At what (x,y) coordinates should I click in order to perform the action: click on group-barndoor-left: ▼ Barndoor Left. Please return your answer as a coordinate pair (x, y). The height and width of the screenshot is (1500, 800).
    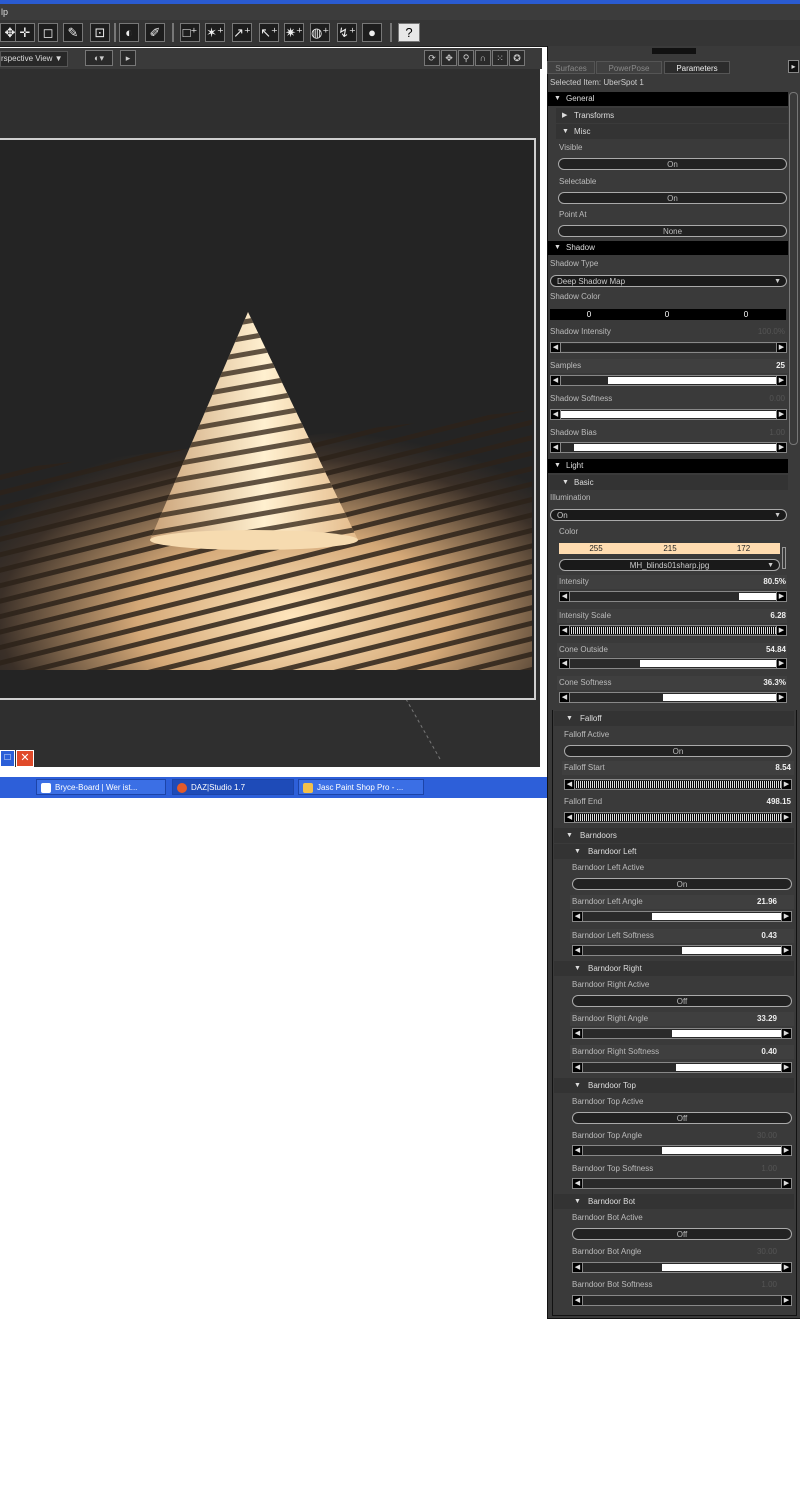
    Looking at the image, I should click on (674, 851).